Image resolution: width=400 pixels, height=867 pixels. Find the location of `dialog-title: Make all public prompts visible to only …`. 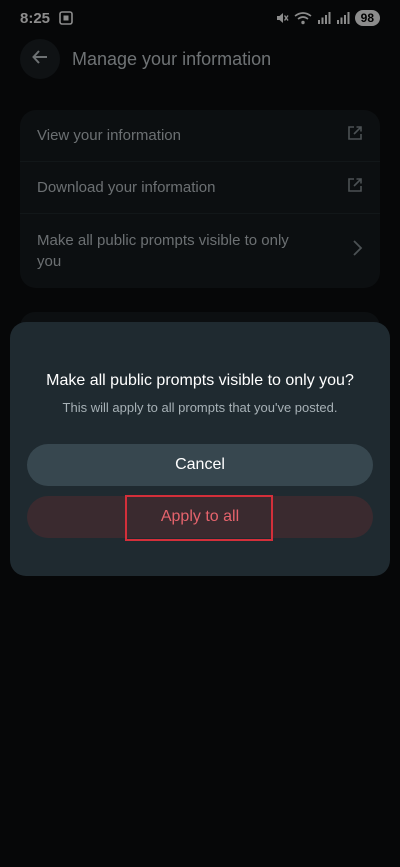

dialog-title: Make all public prompts visible to only … is located at coordinates (200, 380).